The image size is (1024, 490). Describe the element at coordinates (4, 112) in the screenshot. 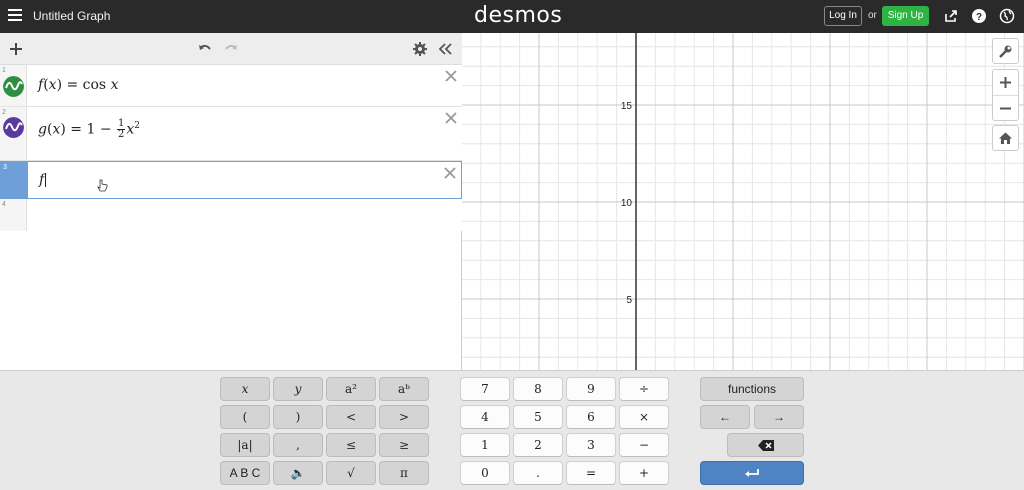

I see `expression-index: 2` at that location.